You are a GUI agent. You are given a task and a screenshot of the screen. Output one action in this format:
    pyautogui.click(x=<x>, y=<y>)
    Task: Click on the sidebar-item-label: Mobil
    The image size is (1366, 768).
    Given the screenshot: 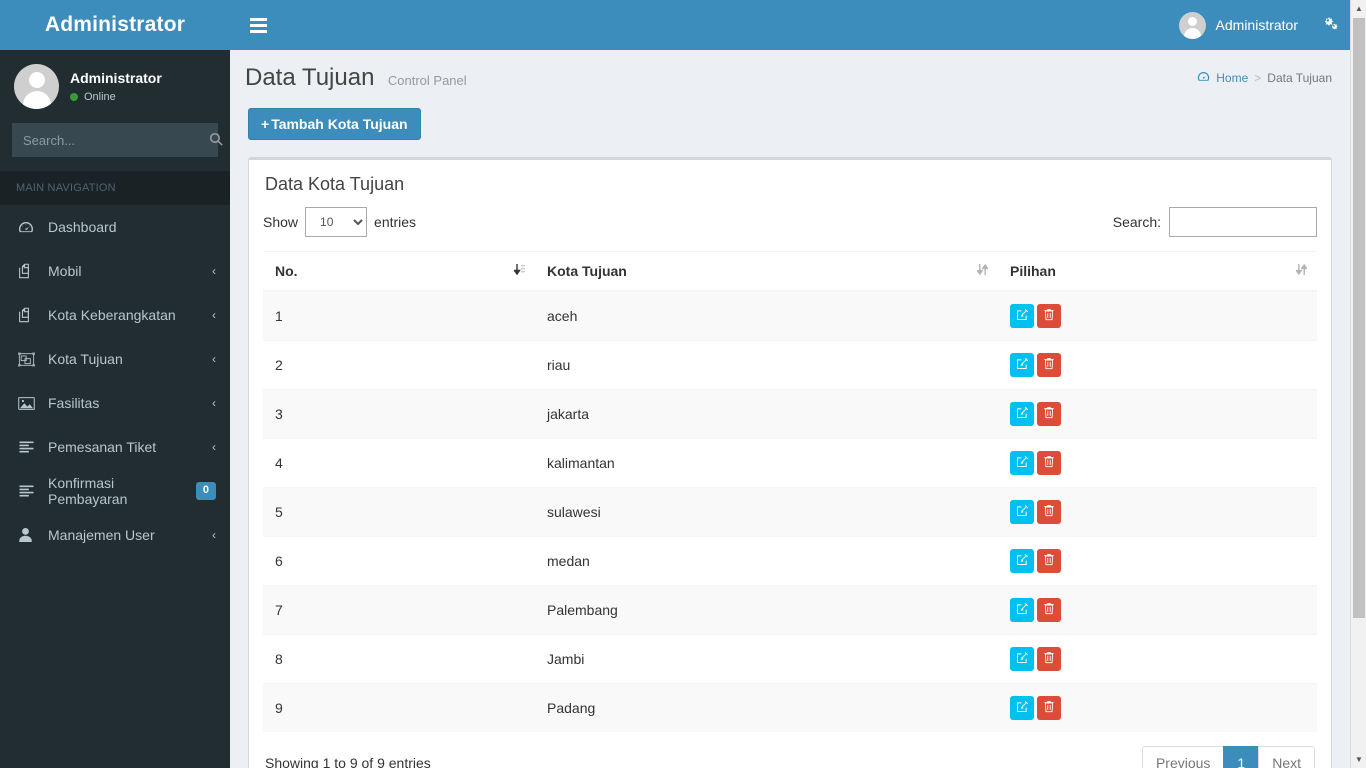 What is the action you would take?
    pyautogui.click(x=65, y=271)
    